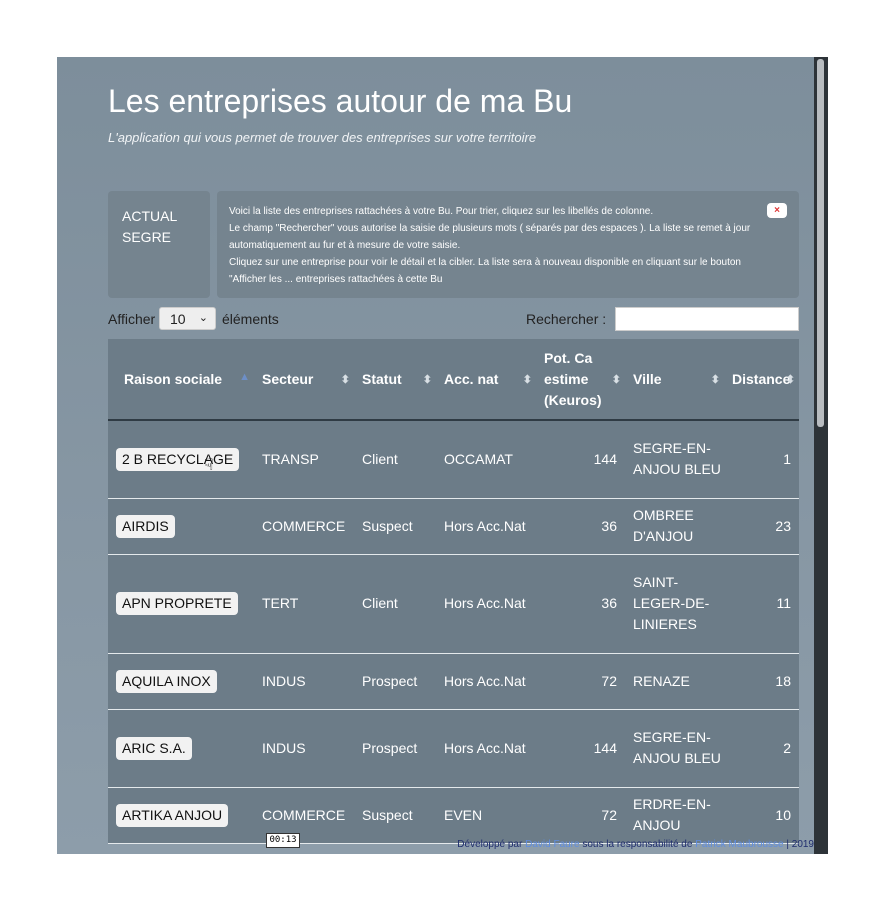  I want to click on col-ville: Ville ⬍, so click(674, 380).